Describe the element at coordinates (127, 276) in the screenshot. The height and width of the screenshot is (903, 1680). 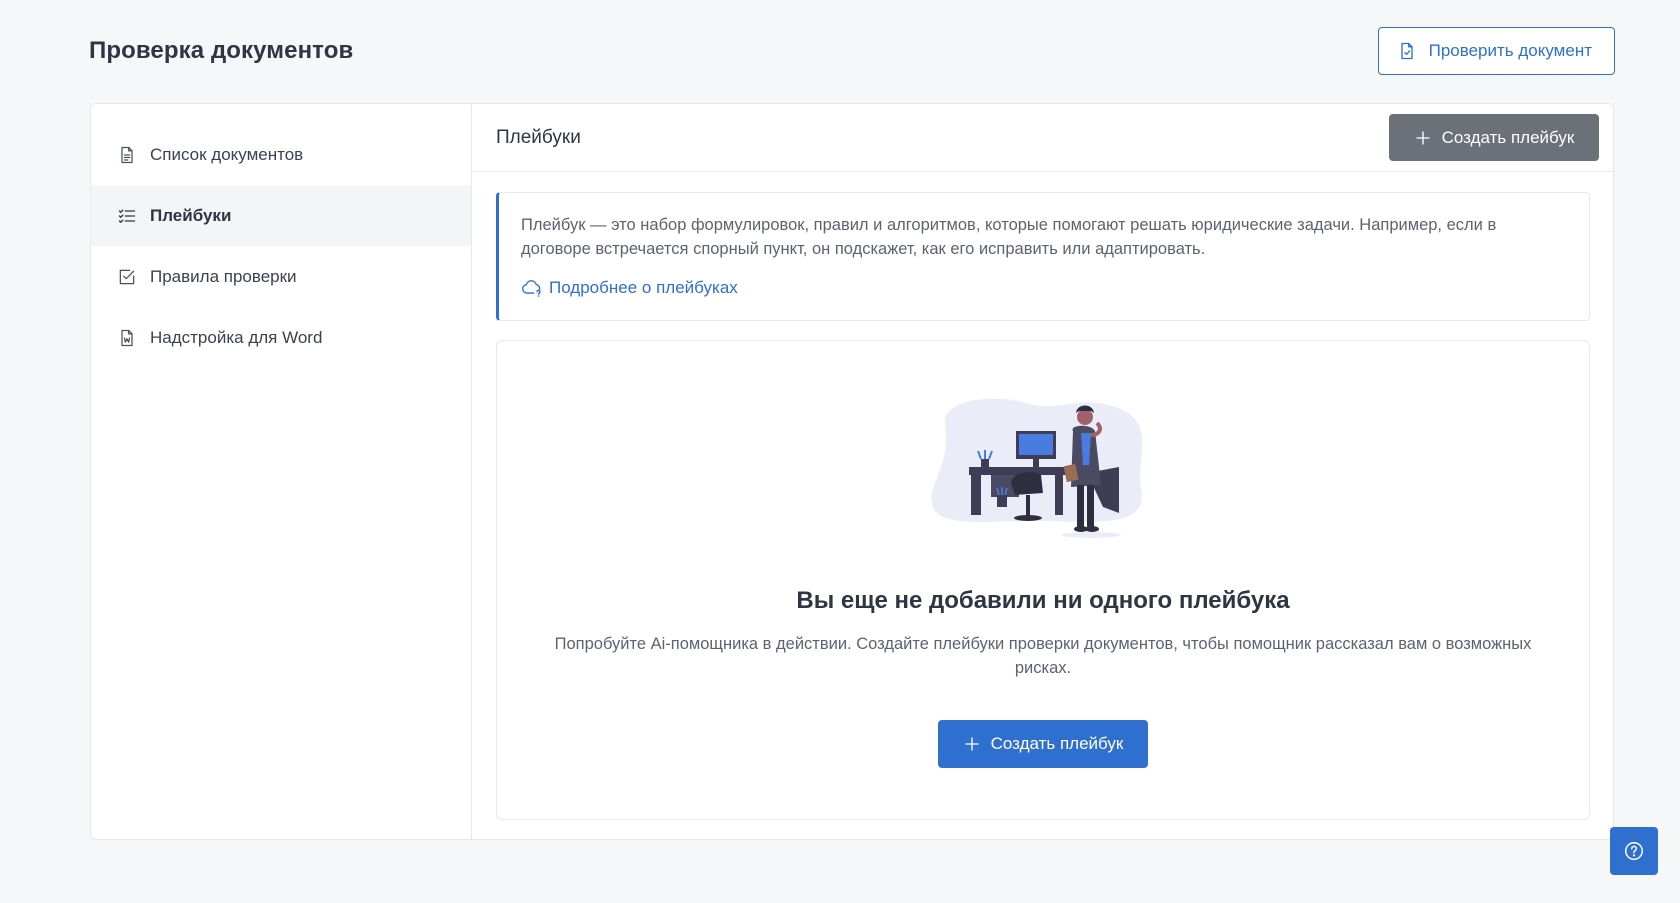
I see `checkbox-icon` at that location.